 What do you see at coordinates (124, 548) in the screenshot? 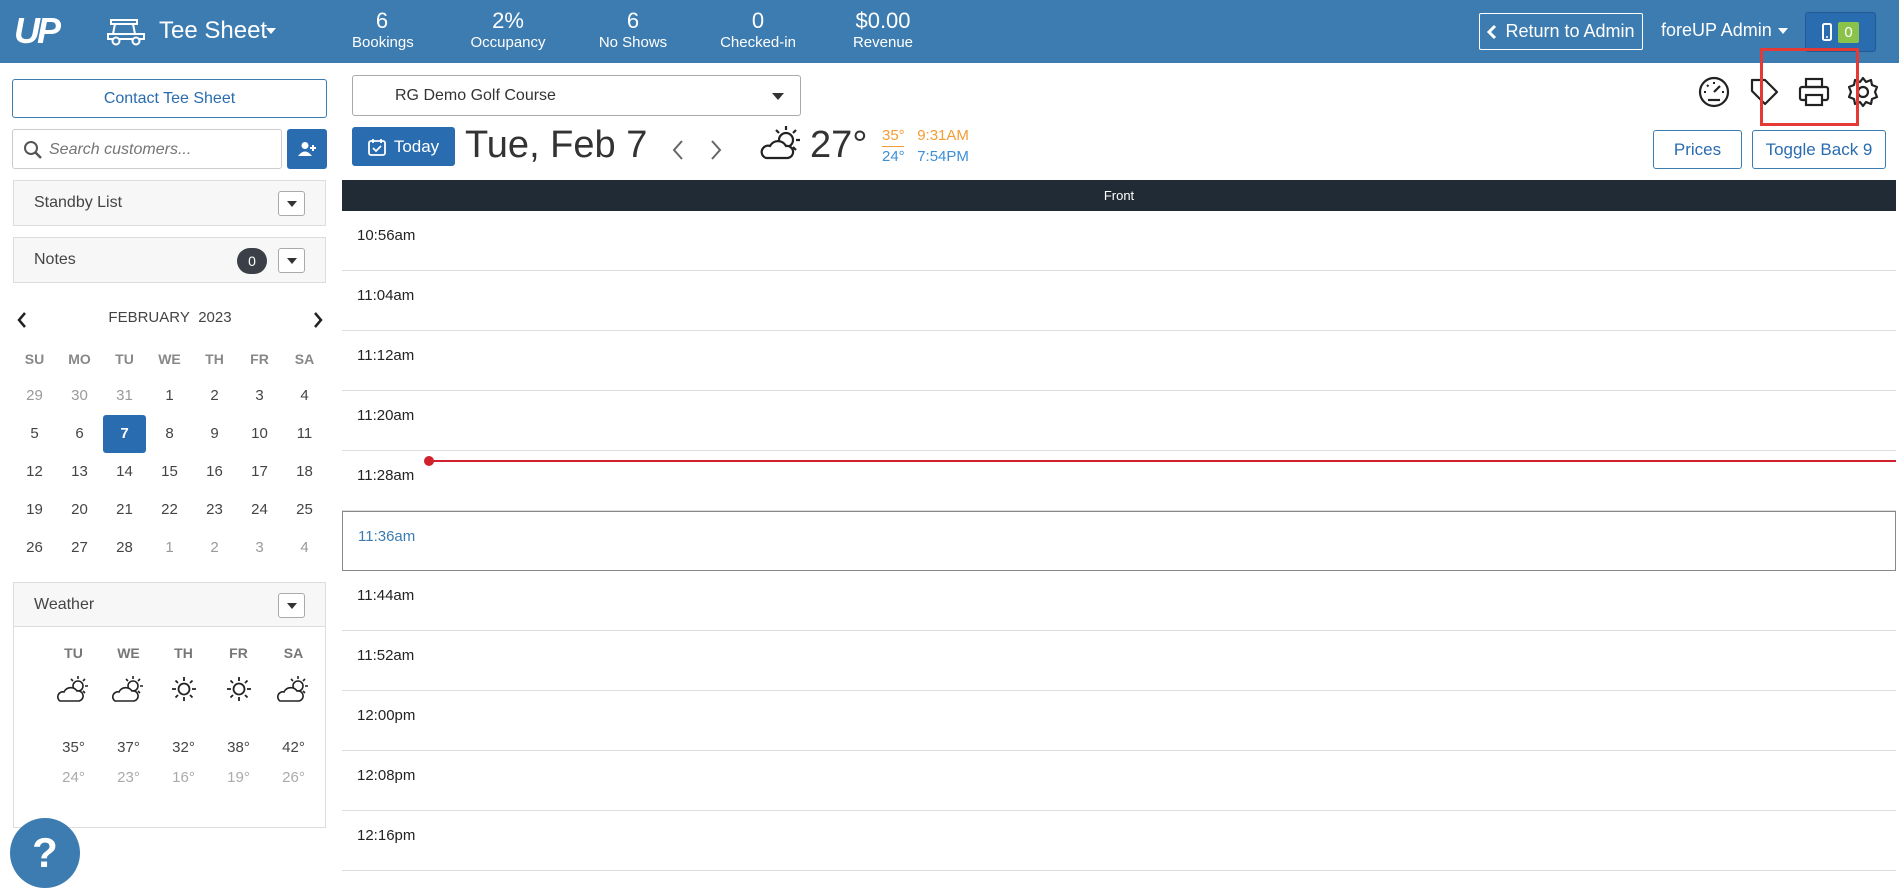
I see `calendar-day: 28` at bounding box center [124, 548].